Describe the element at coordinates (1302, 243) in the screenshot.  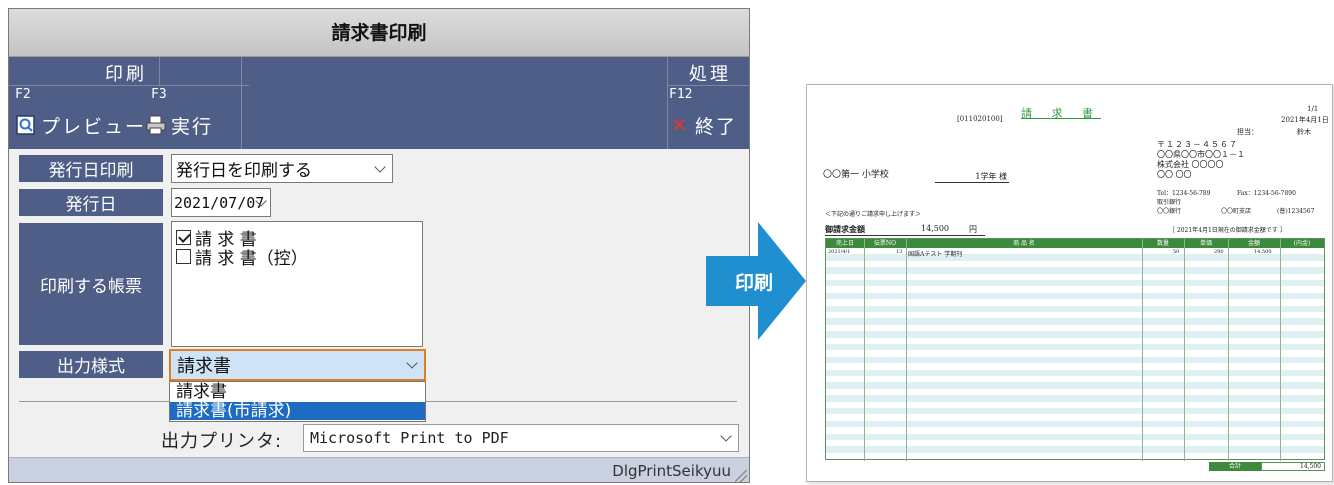
I see `table-header: (内金)` at that location.